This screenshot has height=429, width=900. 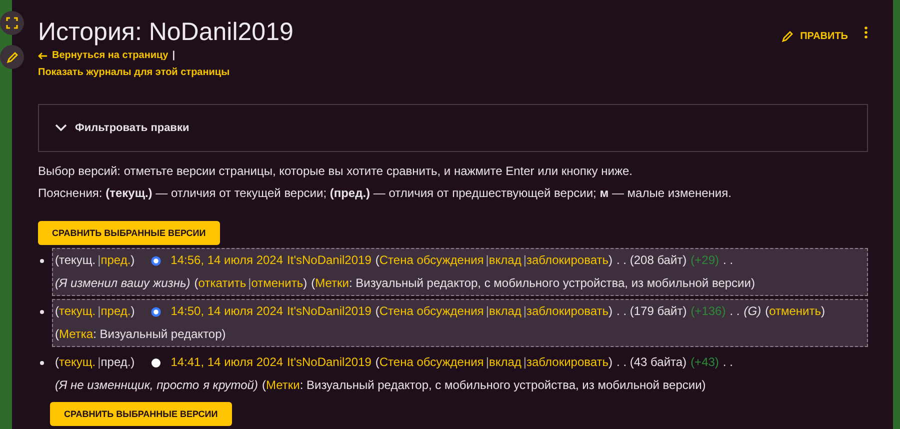 I want to click on edit-summary: (Я не изменнщик, просто, so click(x=127, y=385).